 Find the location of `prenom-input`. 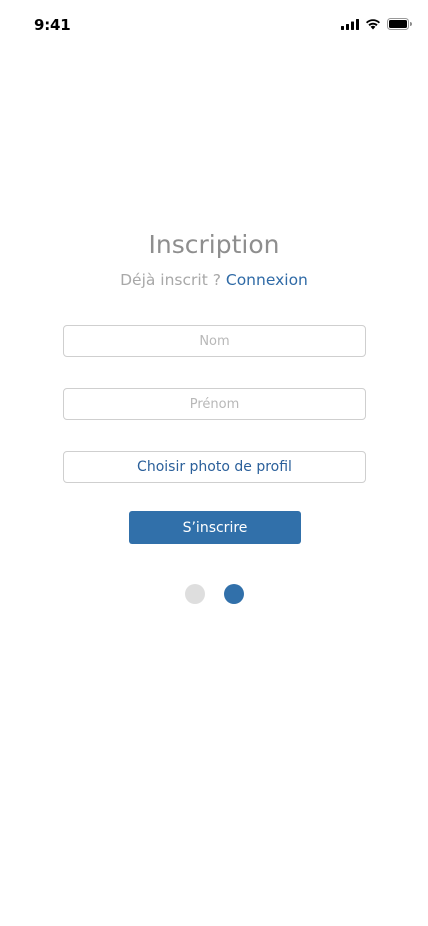

prenom-input is located at coordinates (214, 404).